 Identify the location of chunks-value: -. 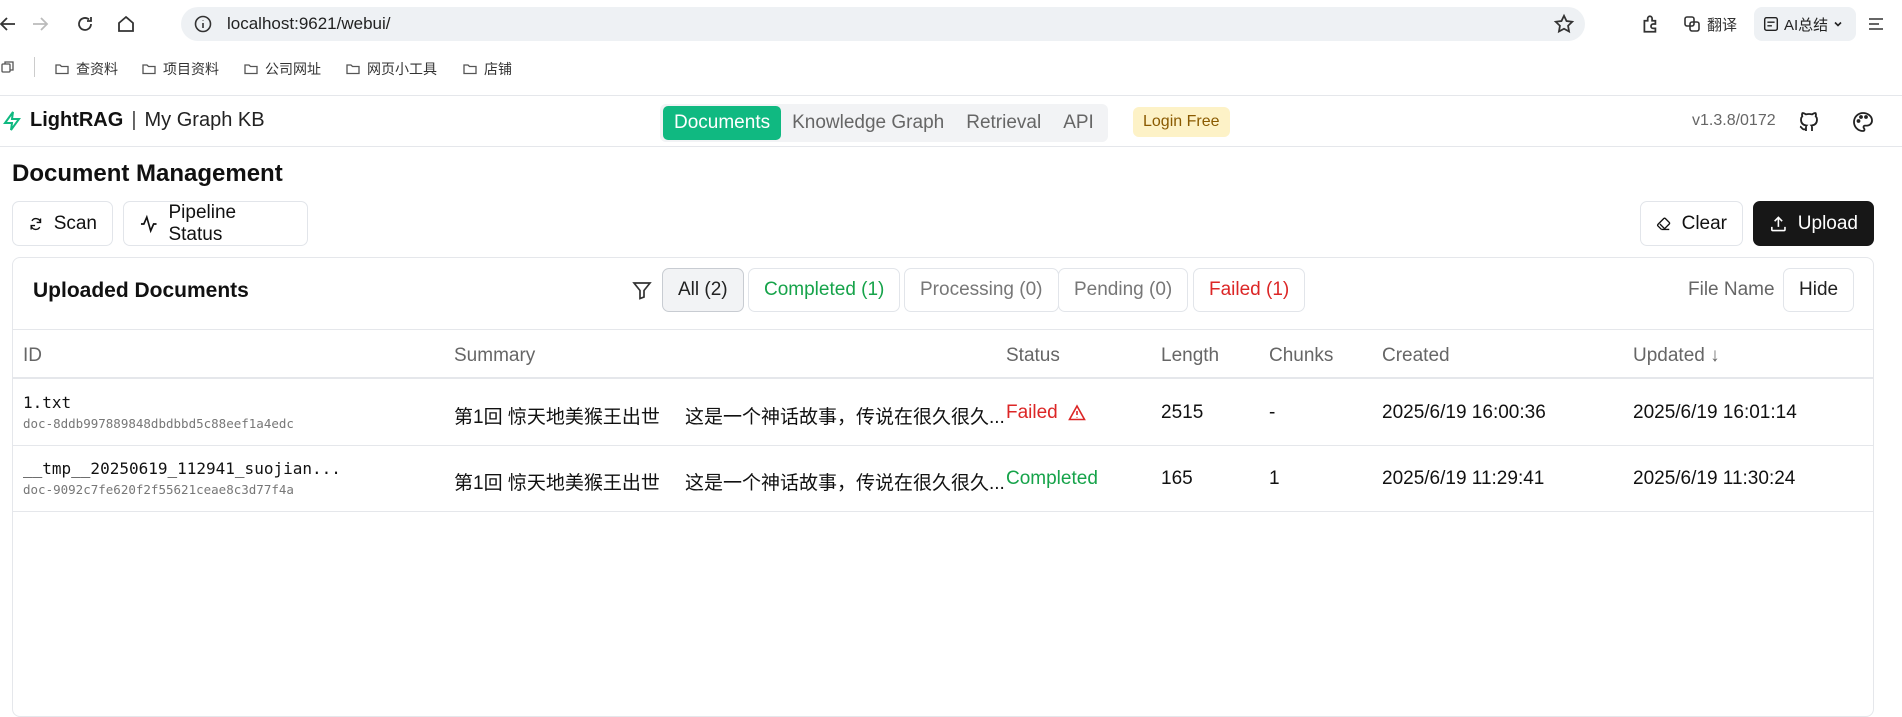
(1272, 412).